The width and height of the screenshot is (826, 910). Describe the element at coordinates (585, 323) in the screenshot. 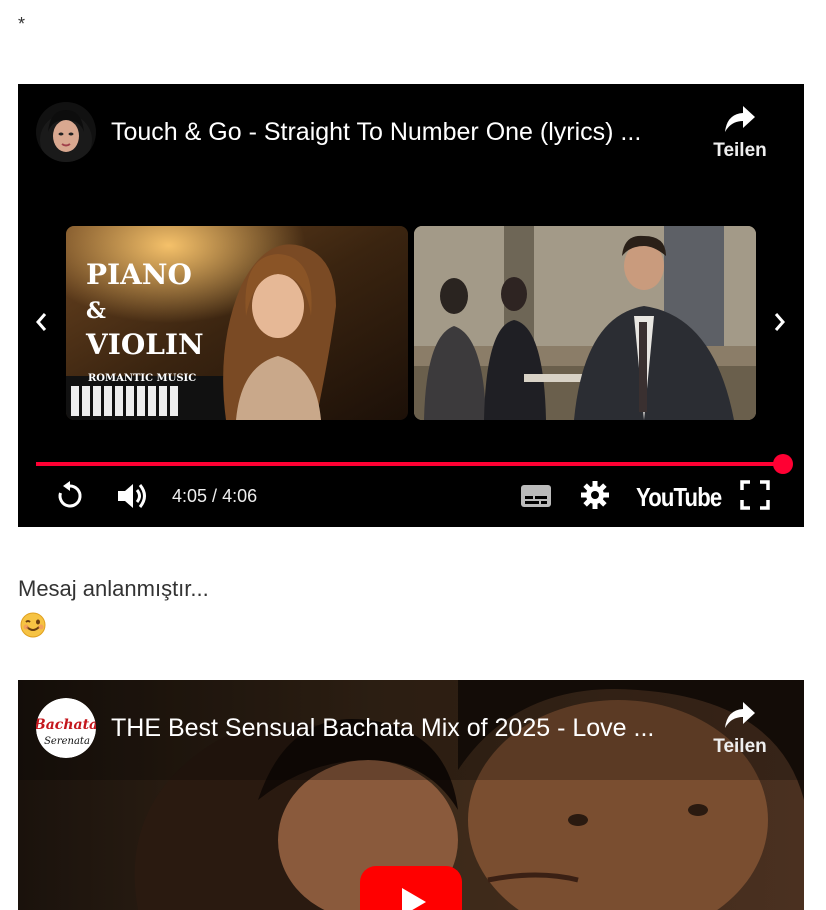

I see `endscreen-video-thumbnail` at that location.